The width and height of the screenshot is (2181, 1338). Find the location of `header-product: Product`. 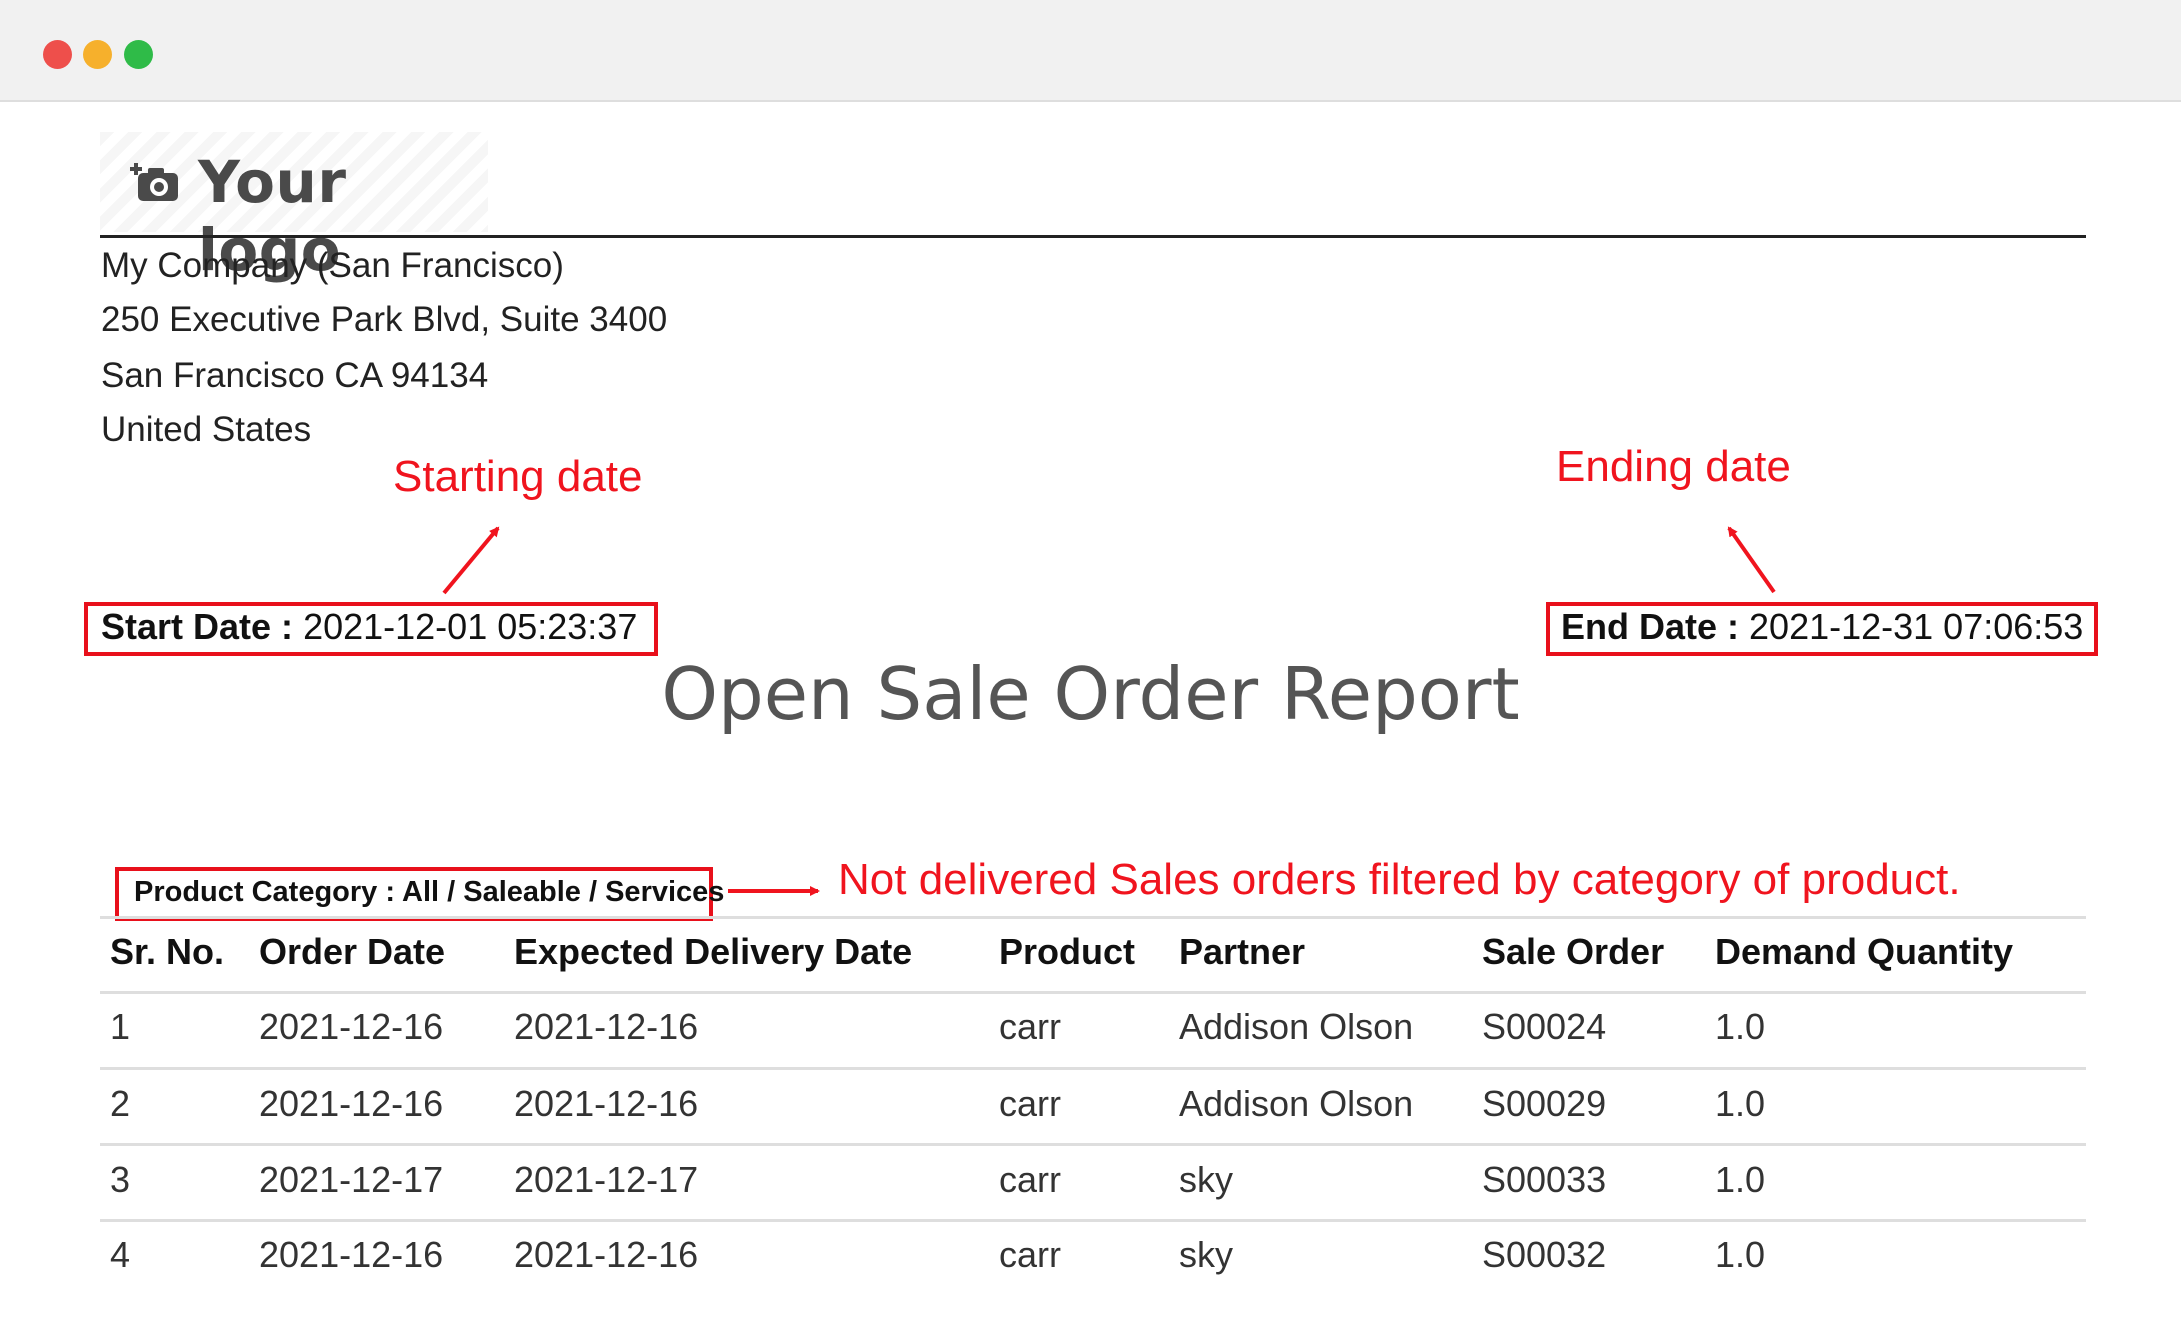

header-product: Product is located at coordinates (1067, 951).